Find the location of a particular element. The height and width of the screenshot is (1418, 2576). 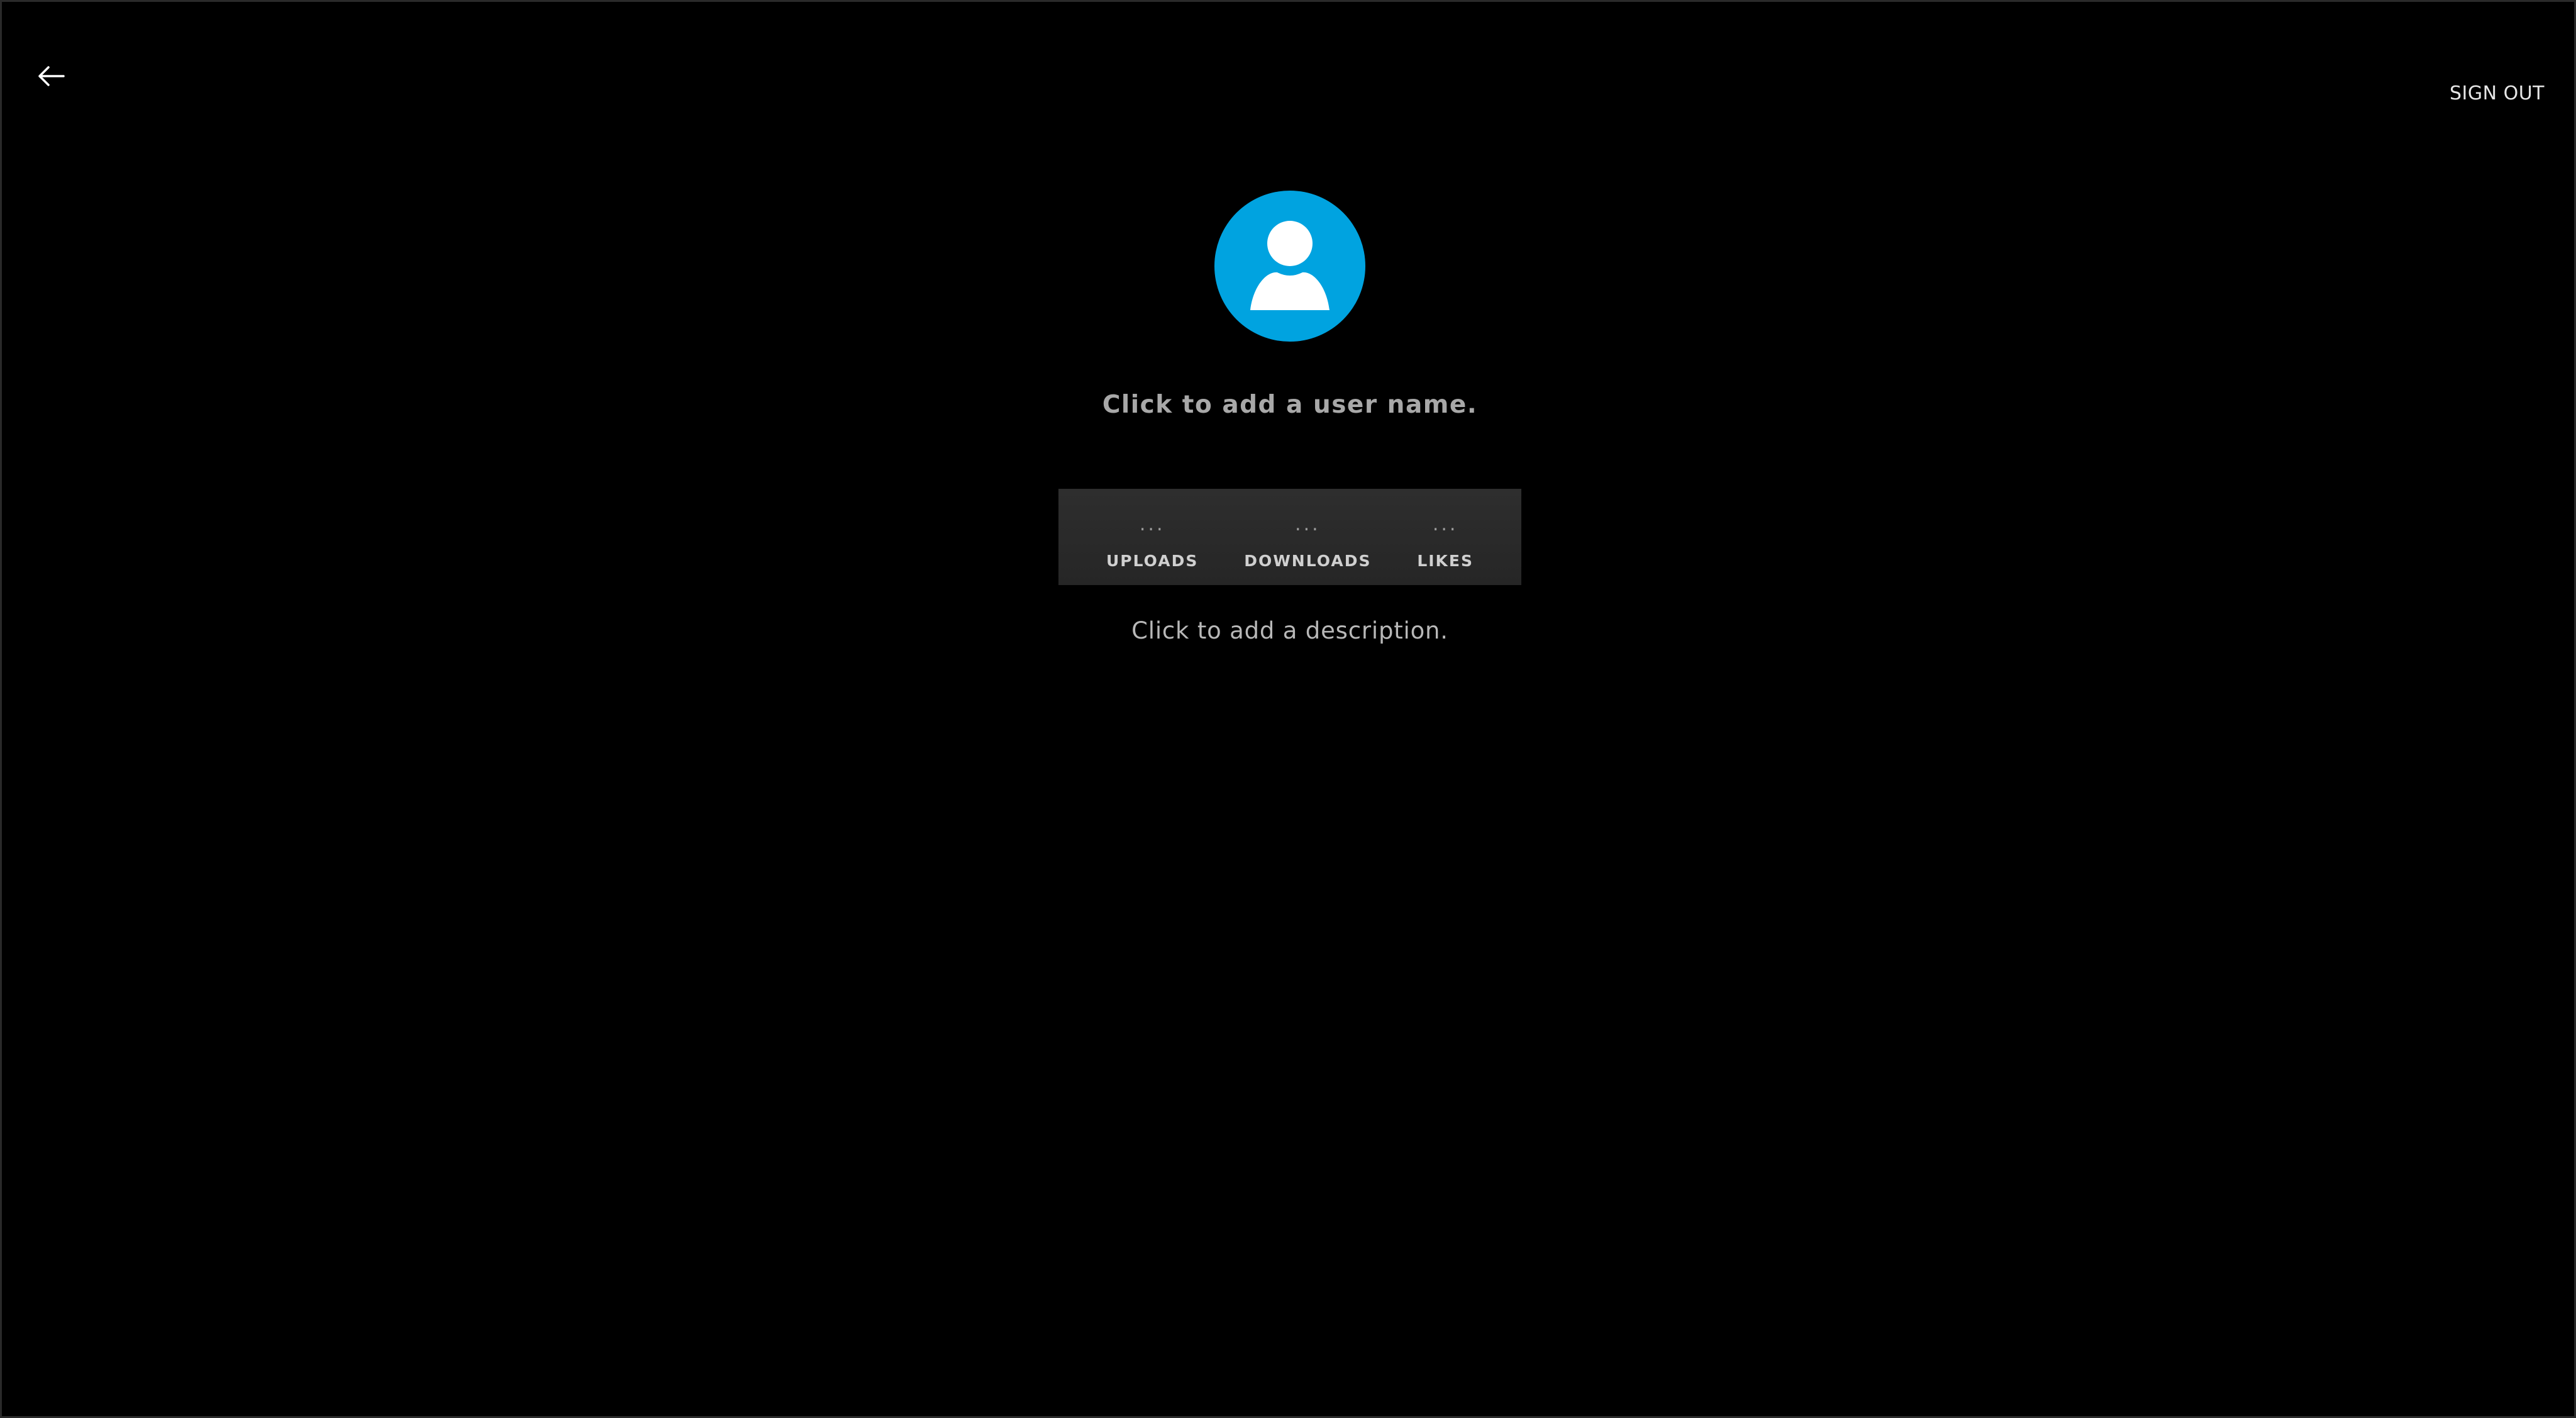

user-silhouette-icon is located at coordinates (1290, 265).